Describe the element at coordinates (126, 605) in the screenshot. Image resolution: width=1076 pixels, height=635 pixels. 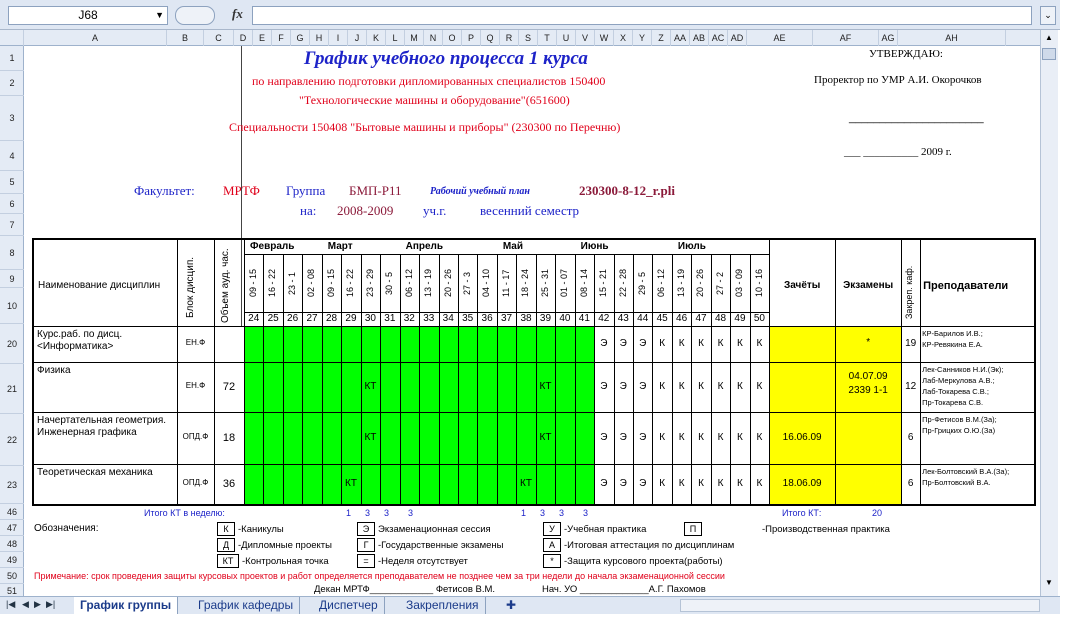
I see `tab-group-schedule: График группы` at that location.